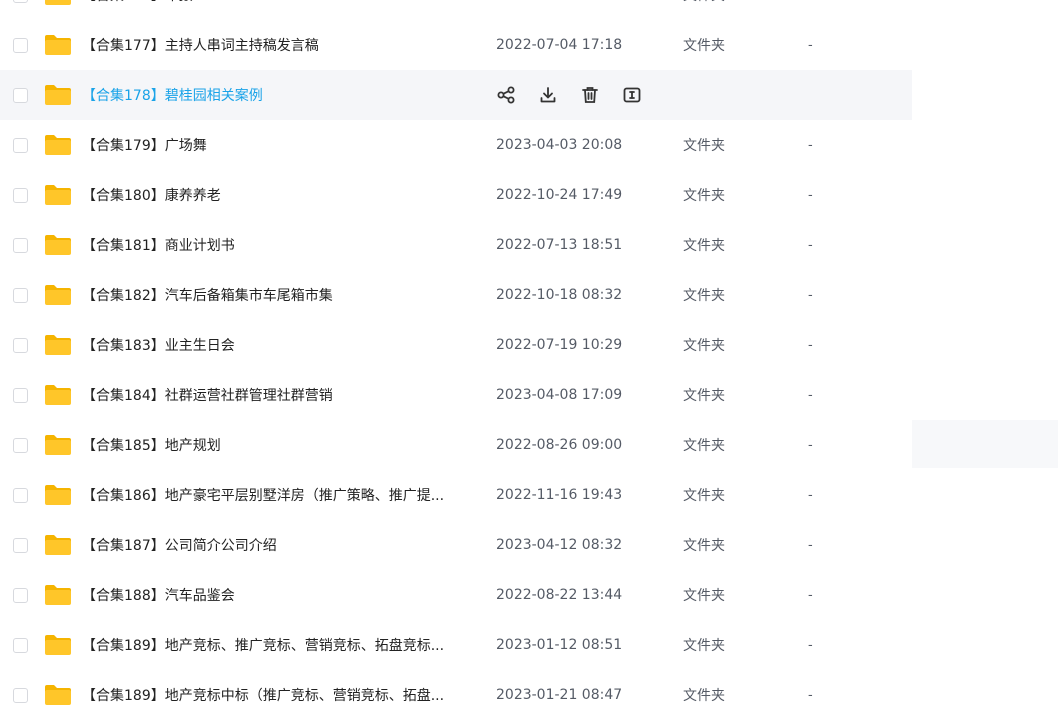 This screenshot has height=720, width=1058. What do you see at coordinates (151, 195) in the screenshot?
I see `file-name-link: 【合集180】康养养老` at bounding box center [151, 195].